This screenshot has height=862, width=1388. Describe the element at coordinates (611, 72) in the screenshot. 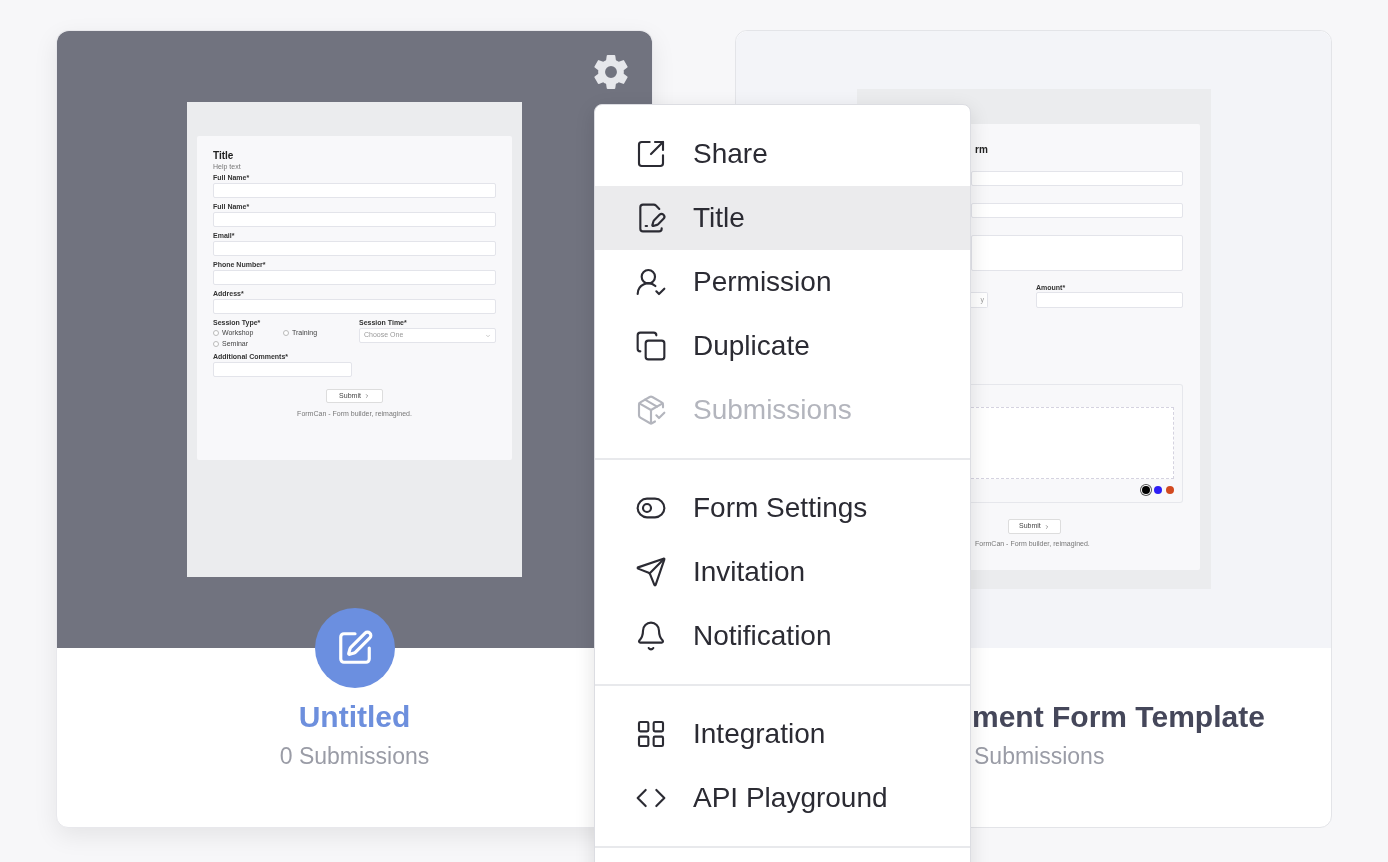

I see `settings-icon` at that location.